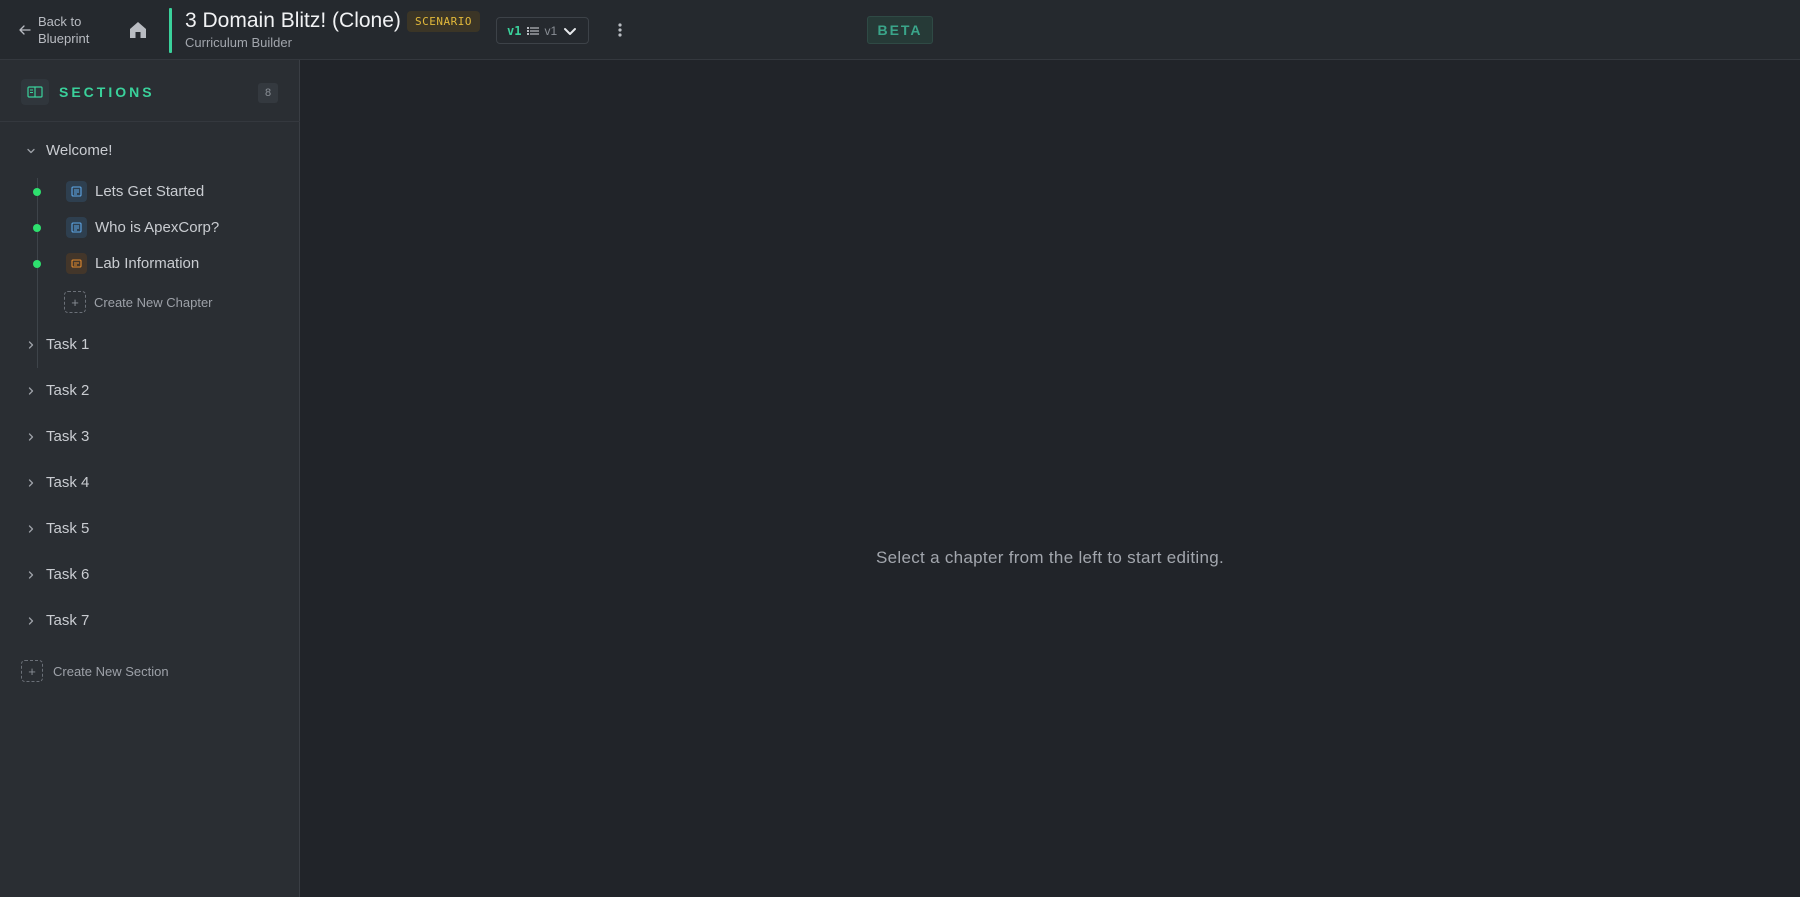 This screenshot has width=1800, height=897. Describe the element at coordinates (293, 20) in the screenshot. I see `page-title: 3 Domain Blitz! (Clone)` at that location.